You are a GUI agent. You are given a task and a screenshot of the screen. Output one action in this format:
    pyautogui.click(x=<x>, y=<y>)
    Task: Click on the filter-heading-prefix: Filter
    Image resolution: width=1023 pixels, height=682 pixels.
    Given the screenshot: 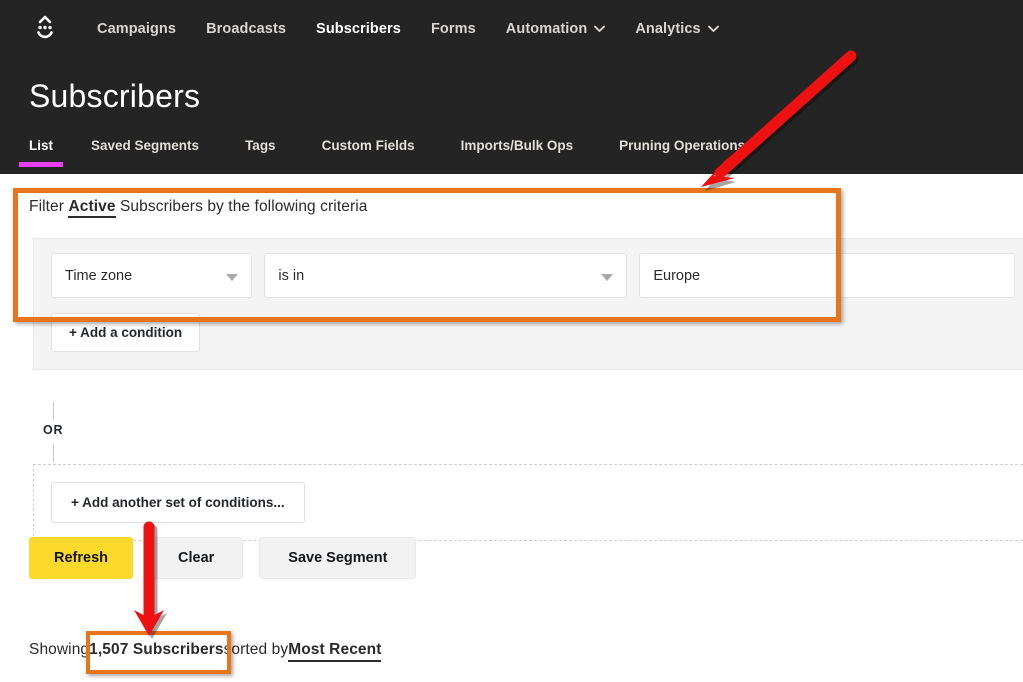 What is the action you would take?
    pyautogui.click(x=49, y=206)
    